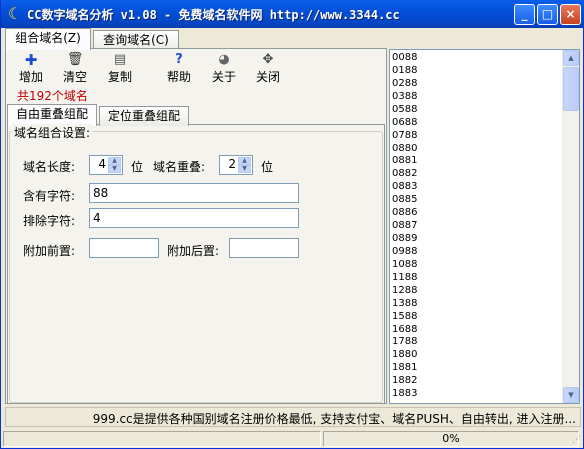  I want to click on about-button: ◕ 关于, so click(224, 68).